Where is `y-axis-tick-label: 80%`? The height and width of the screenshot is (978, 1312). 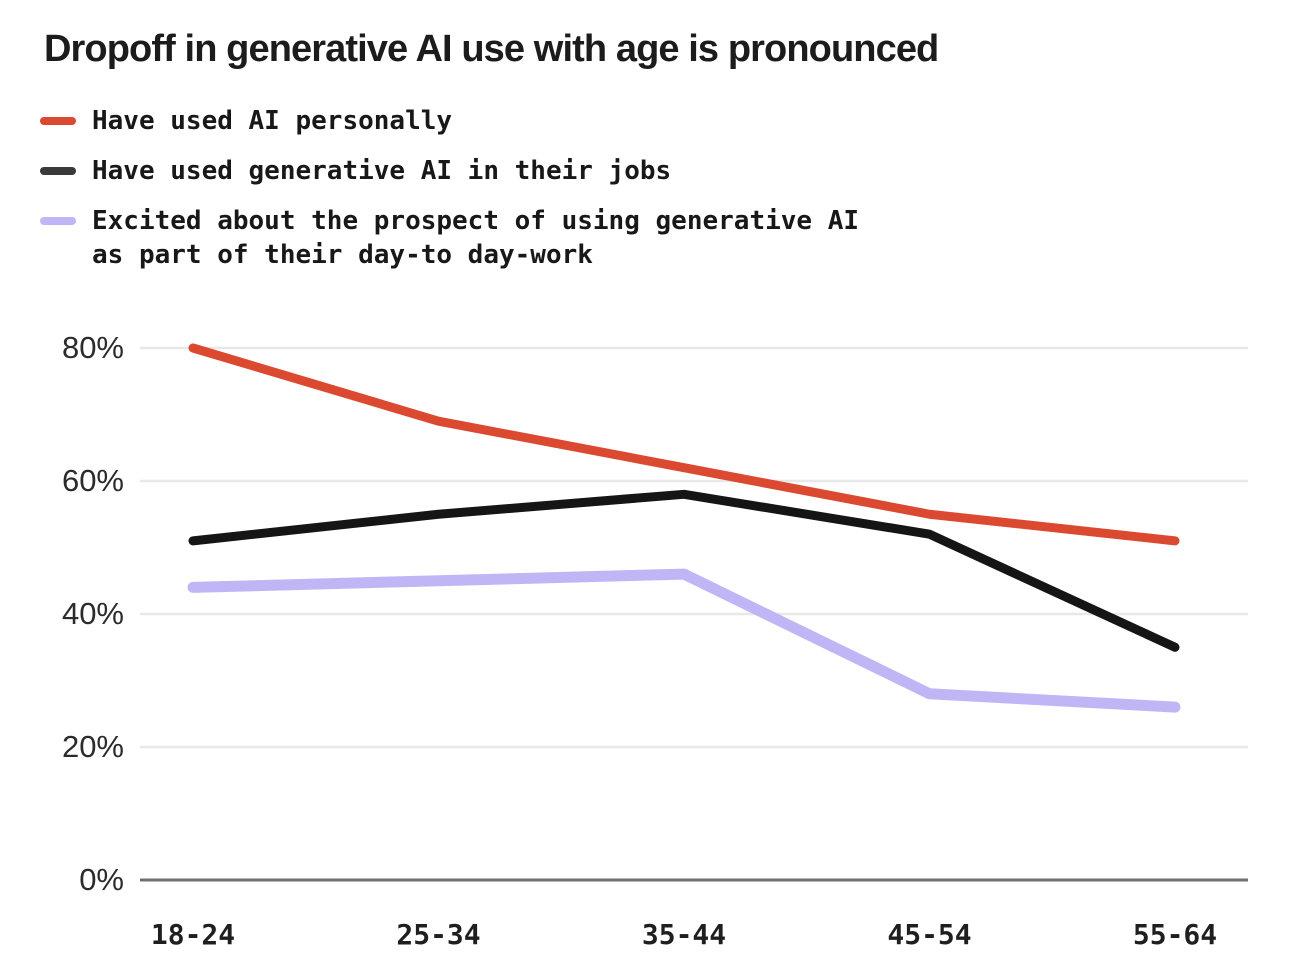 y-axis-tick-label: 80% is located at coordinates (92, 347).